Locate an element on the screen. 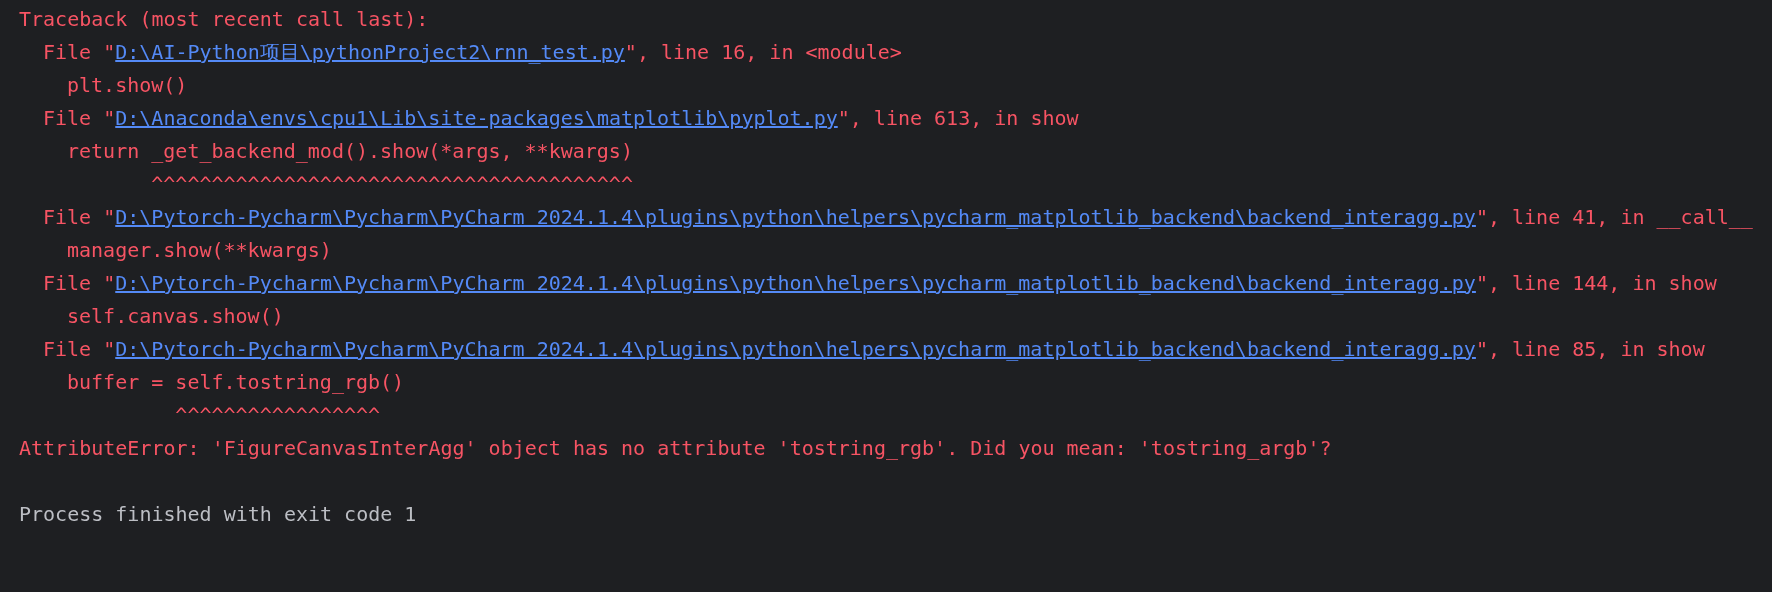  source-code-line: manager.show(**kwargs) is located at coordinates (199, 250).